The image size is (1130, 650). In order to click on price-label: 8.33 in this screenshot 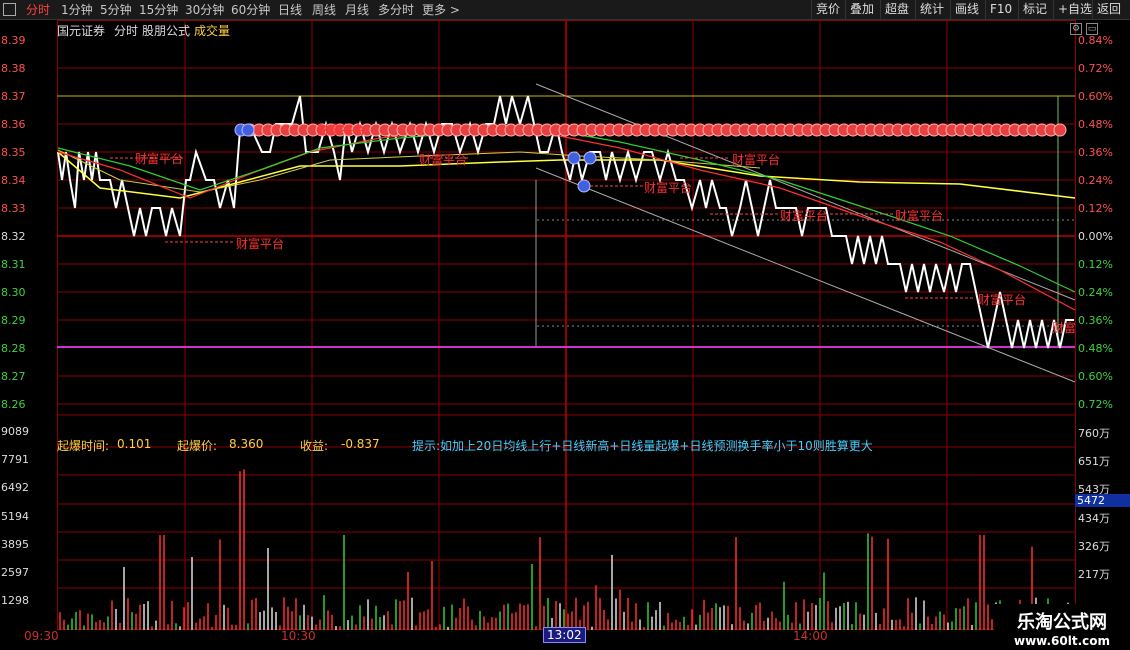, I will do `click(13, 208)`.